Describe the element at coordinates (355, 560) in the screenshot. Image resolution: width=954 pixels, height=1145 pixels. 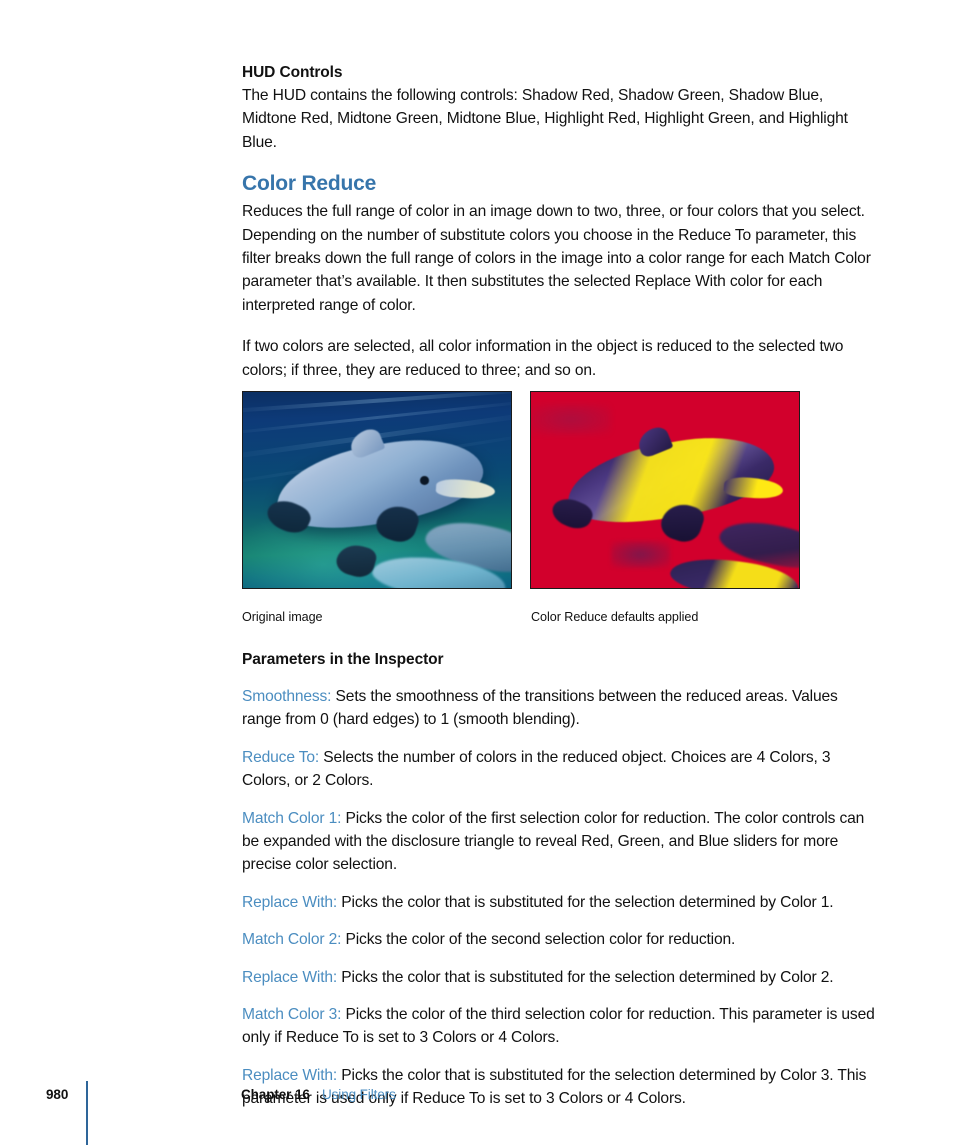
I see `dolphin-fin` at that location.